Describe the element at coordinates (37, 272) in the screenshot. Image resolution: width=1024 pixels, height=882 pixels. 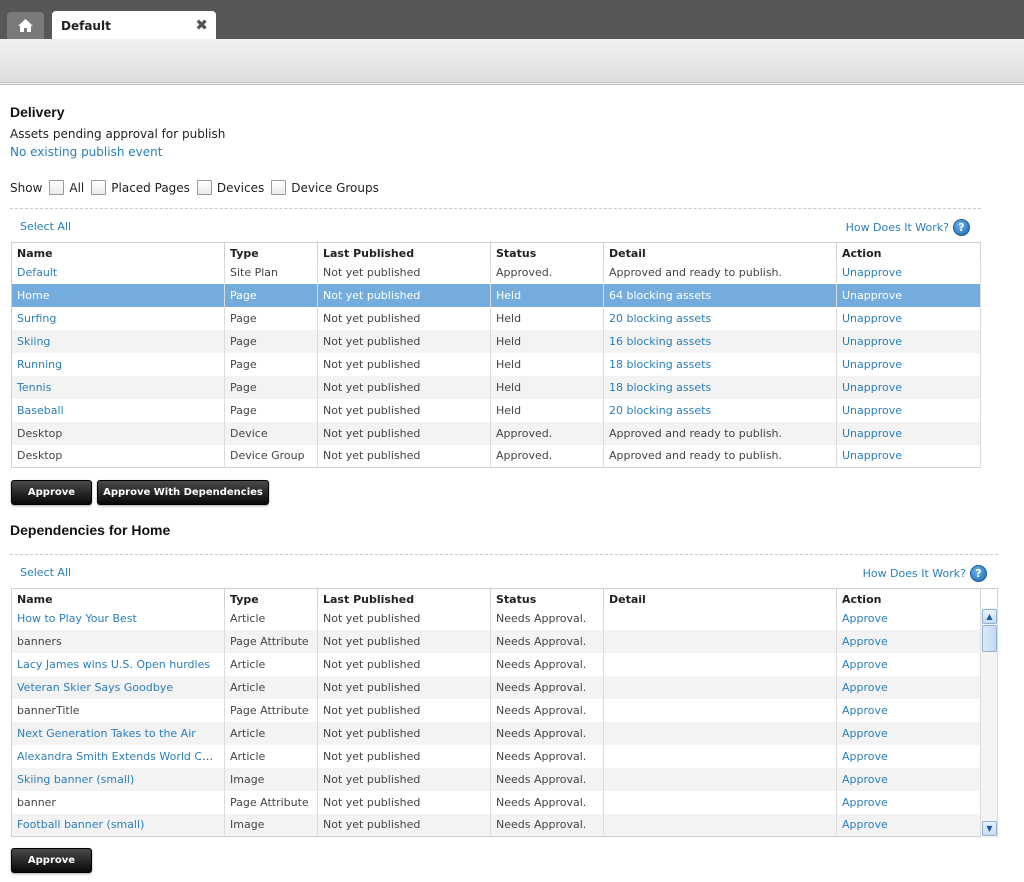
I see `row-name: Default` at that location.